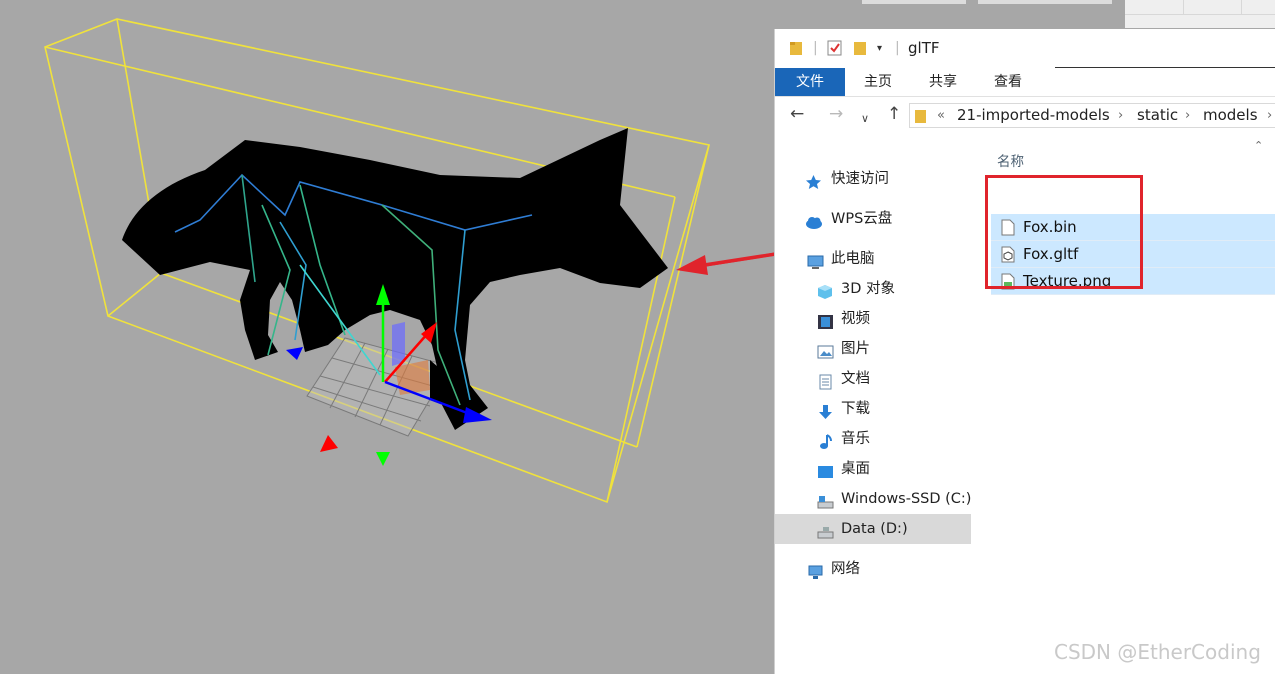  What do you see at coordinates (873, 439) in the screenshot?
I see `nav-item-music: 音乐` at bounding box center [873, 439].